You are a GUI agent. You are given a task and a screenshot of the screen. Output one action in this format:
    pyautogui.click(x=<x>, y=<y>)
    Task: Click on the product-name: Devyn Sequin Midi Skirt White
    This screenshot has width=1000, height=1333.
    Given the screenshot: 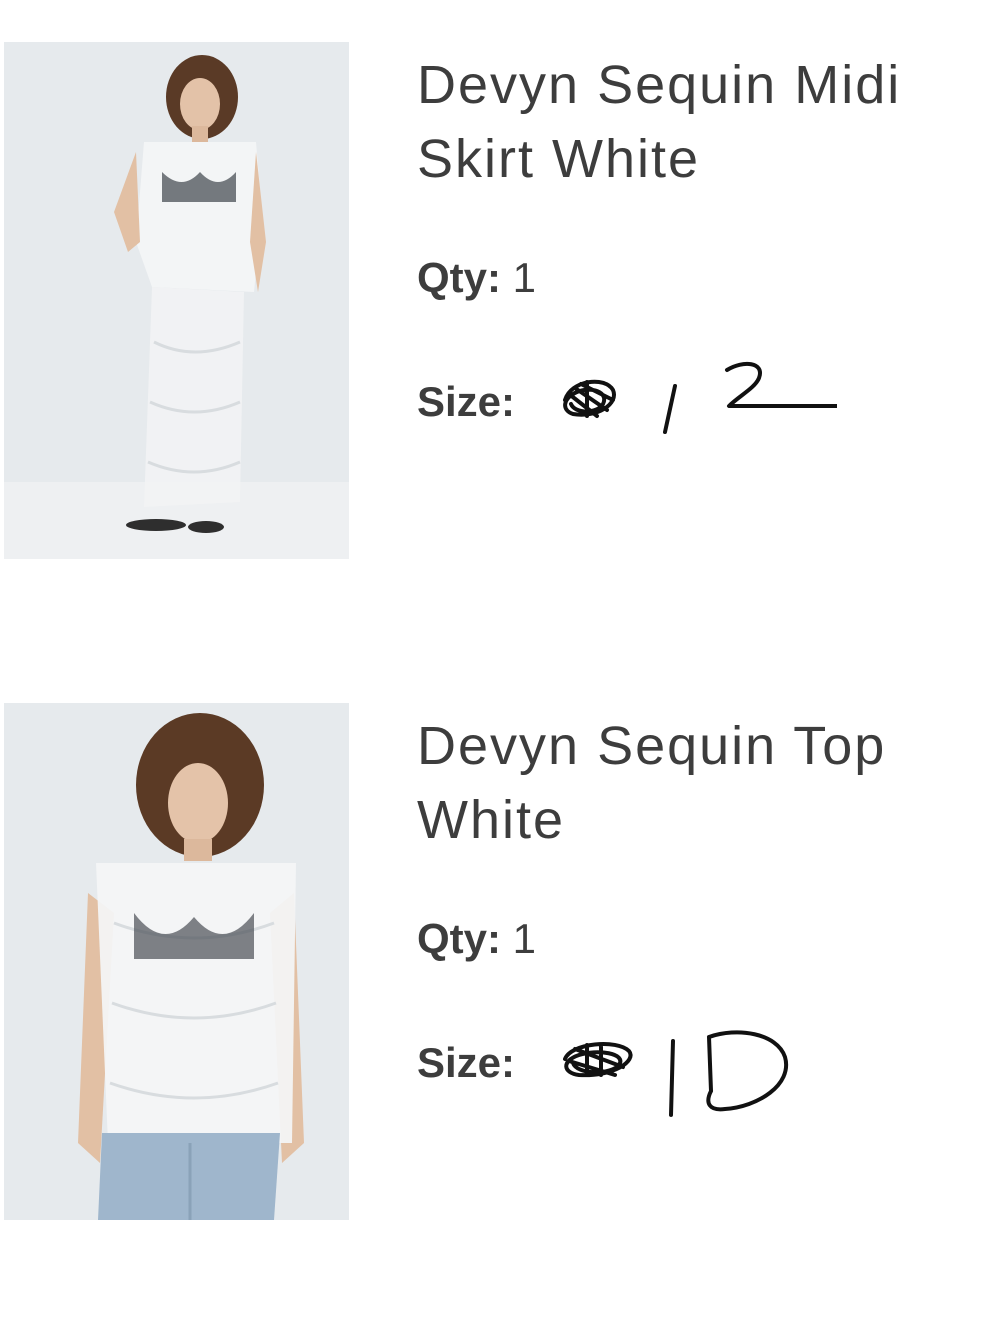 What is the action you would take?
    pyautogui.click(x=707, y=122)
    